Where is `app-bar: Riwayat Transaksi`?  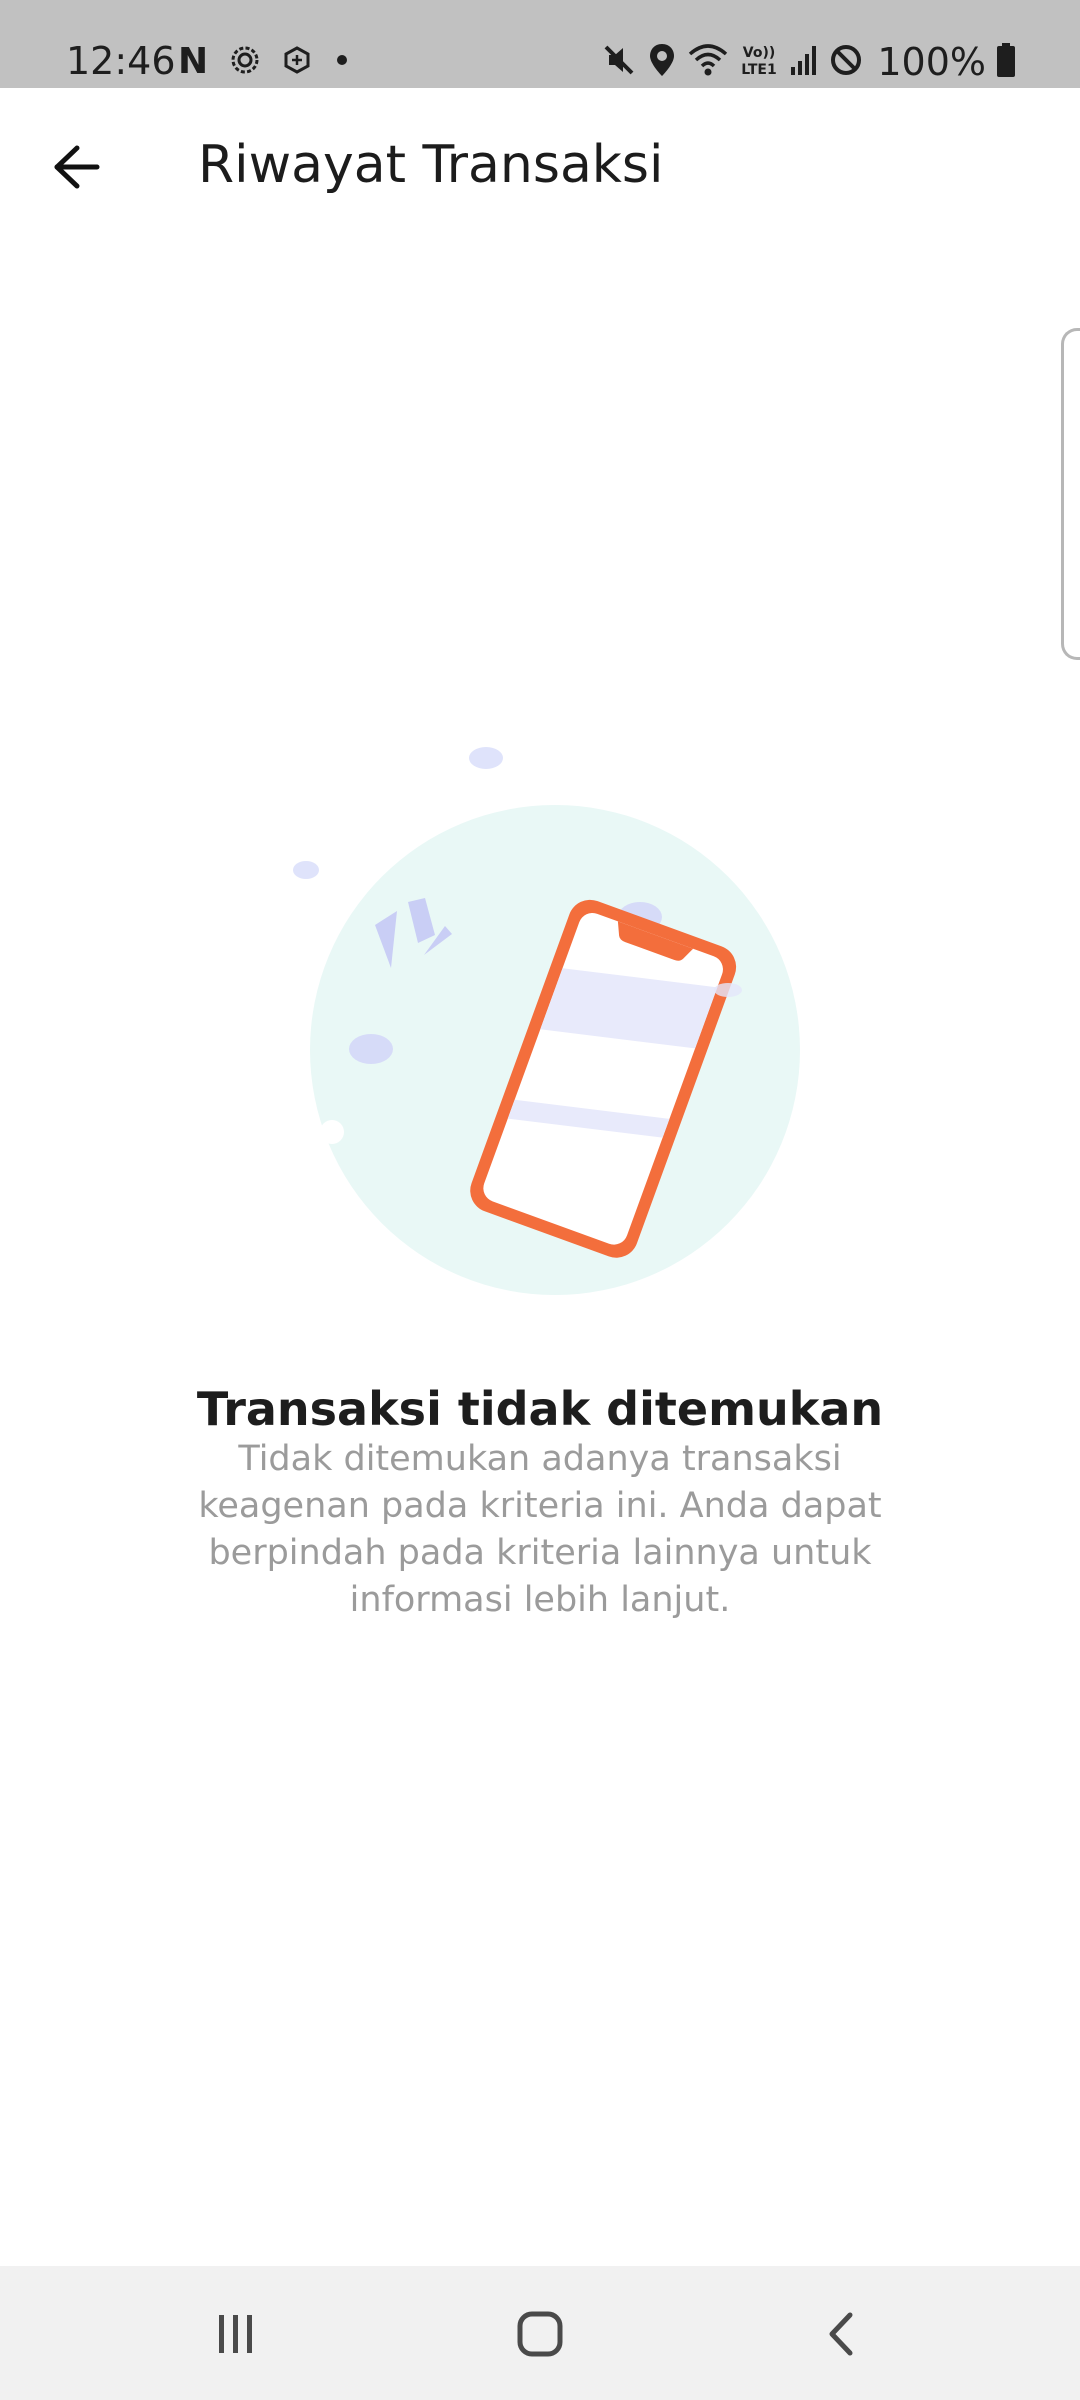 app-bar: Riwayat Transaksi is located at coordinates (540, 166).